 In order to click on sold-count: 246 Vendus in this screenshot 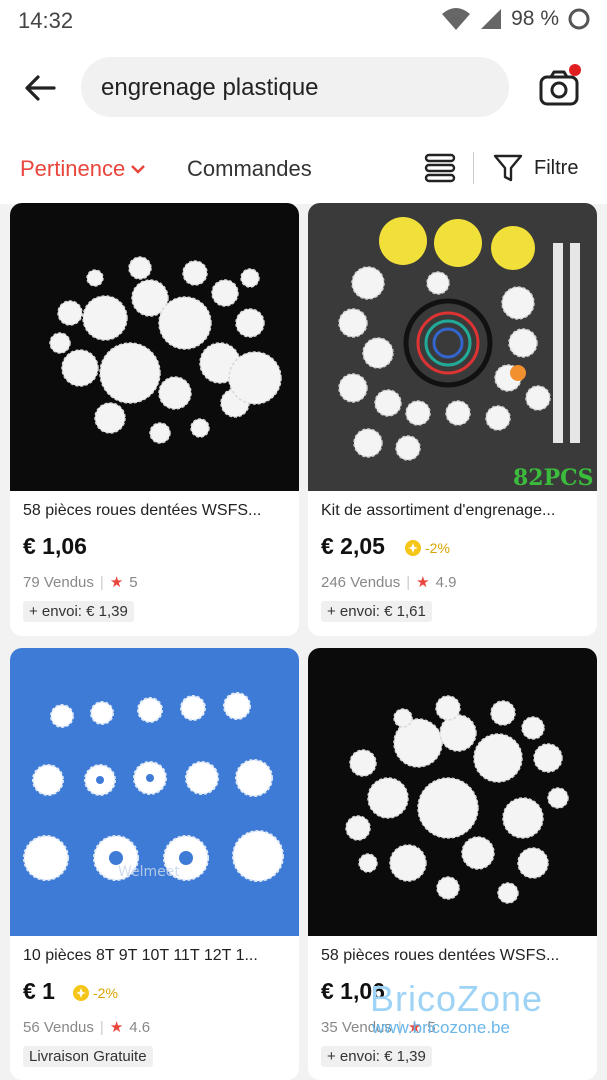, I will do `click(361, 582)`.